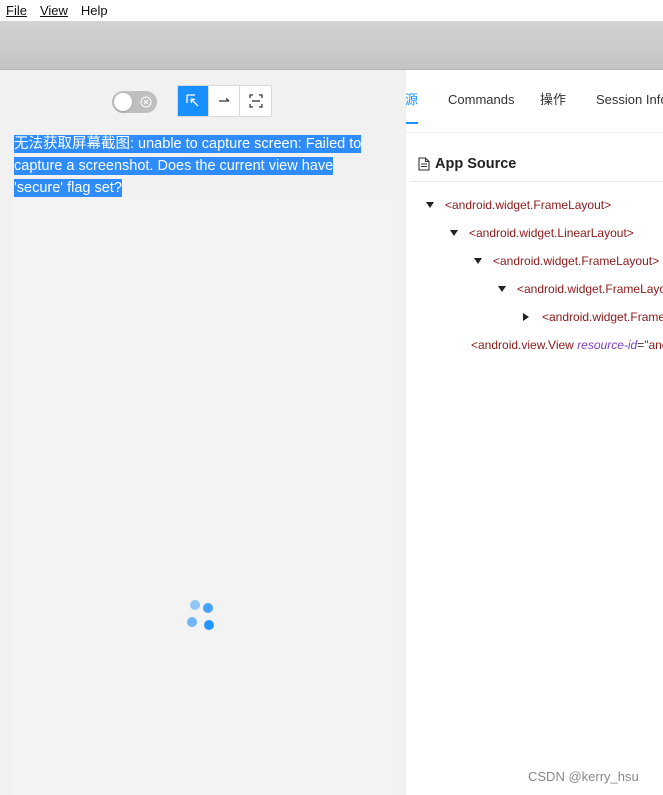 This screenshot has height=795, width=663. Describe the element at coordinates (629, 100) in the screenshot. I see `tab-session-info: Session Infor` at that location.